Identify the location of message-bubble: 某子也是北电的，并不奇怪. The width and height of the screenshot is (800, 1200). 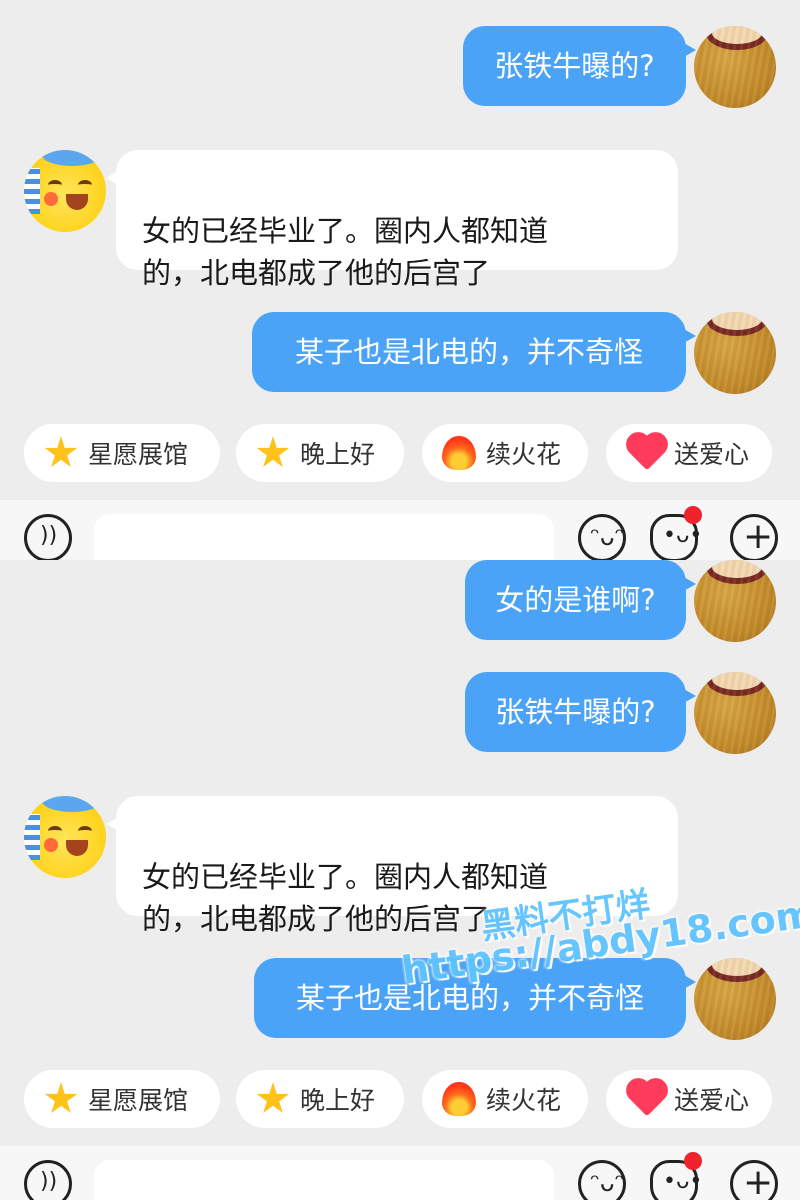
(474, 352).